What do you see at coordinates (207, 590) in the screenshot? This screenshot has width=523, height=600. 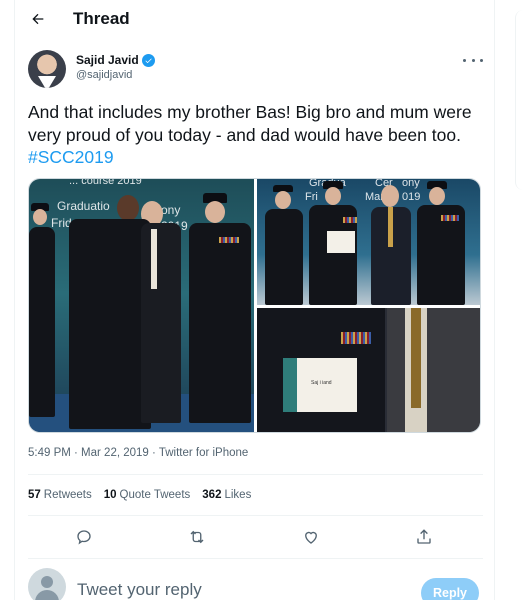 I see `reply-input` at bounding box center [207, 590].